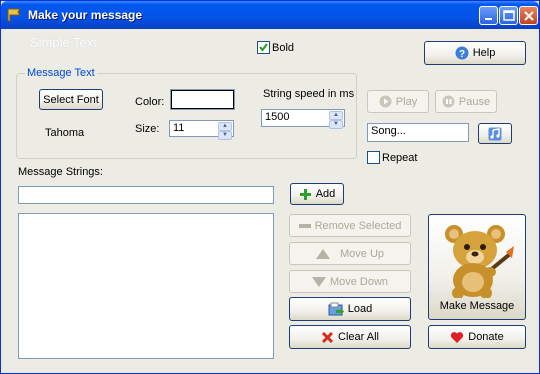  I want to click on select-font-button: Select Font, so click(71, 99).